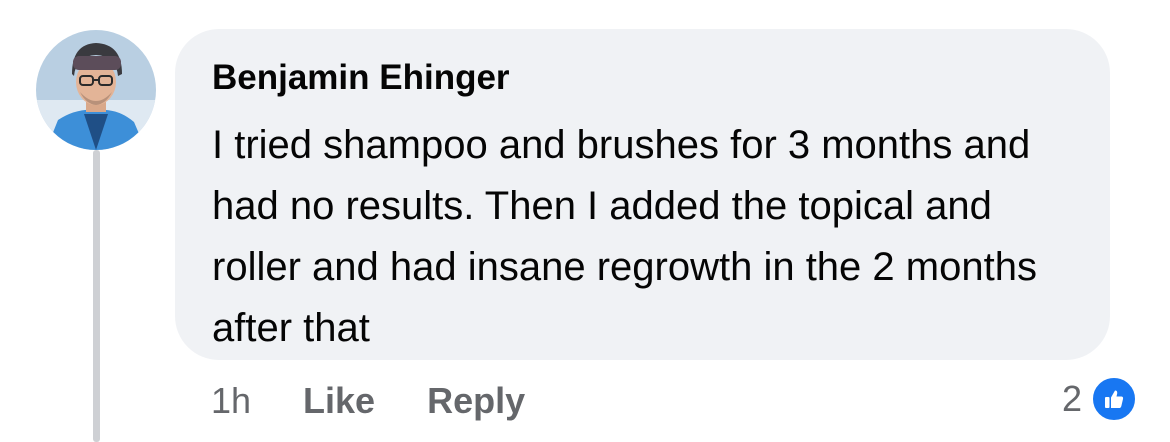 The height and width of the screenshot is (442, 1170). Describe the element at coordinates (1114, 399) in the screenshot. I see `thumbs-up-icon` at that location.